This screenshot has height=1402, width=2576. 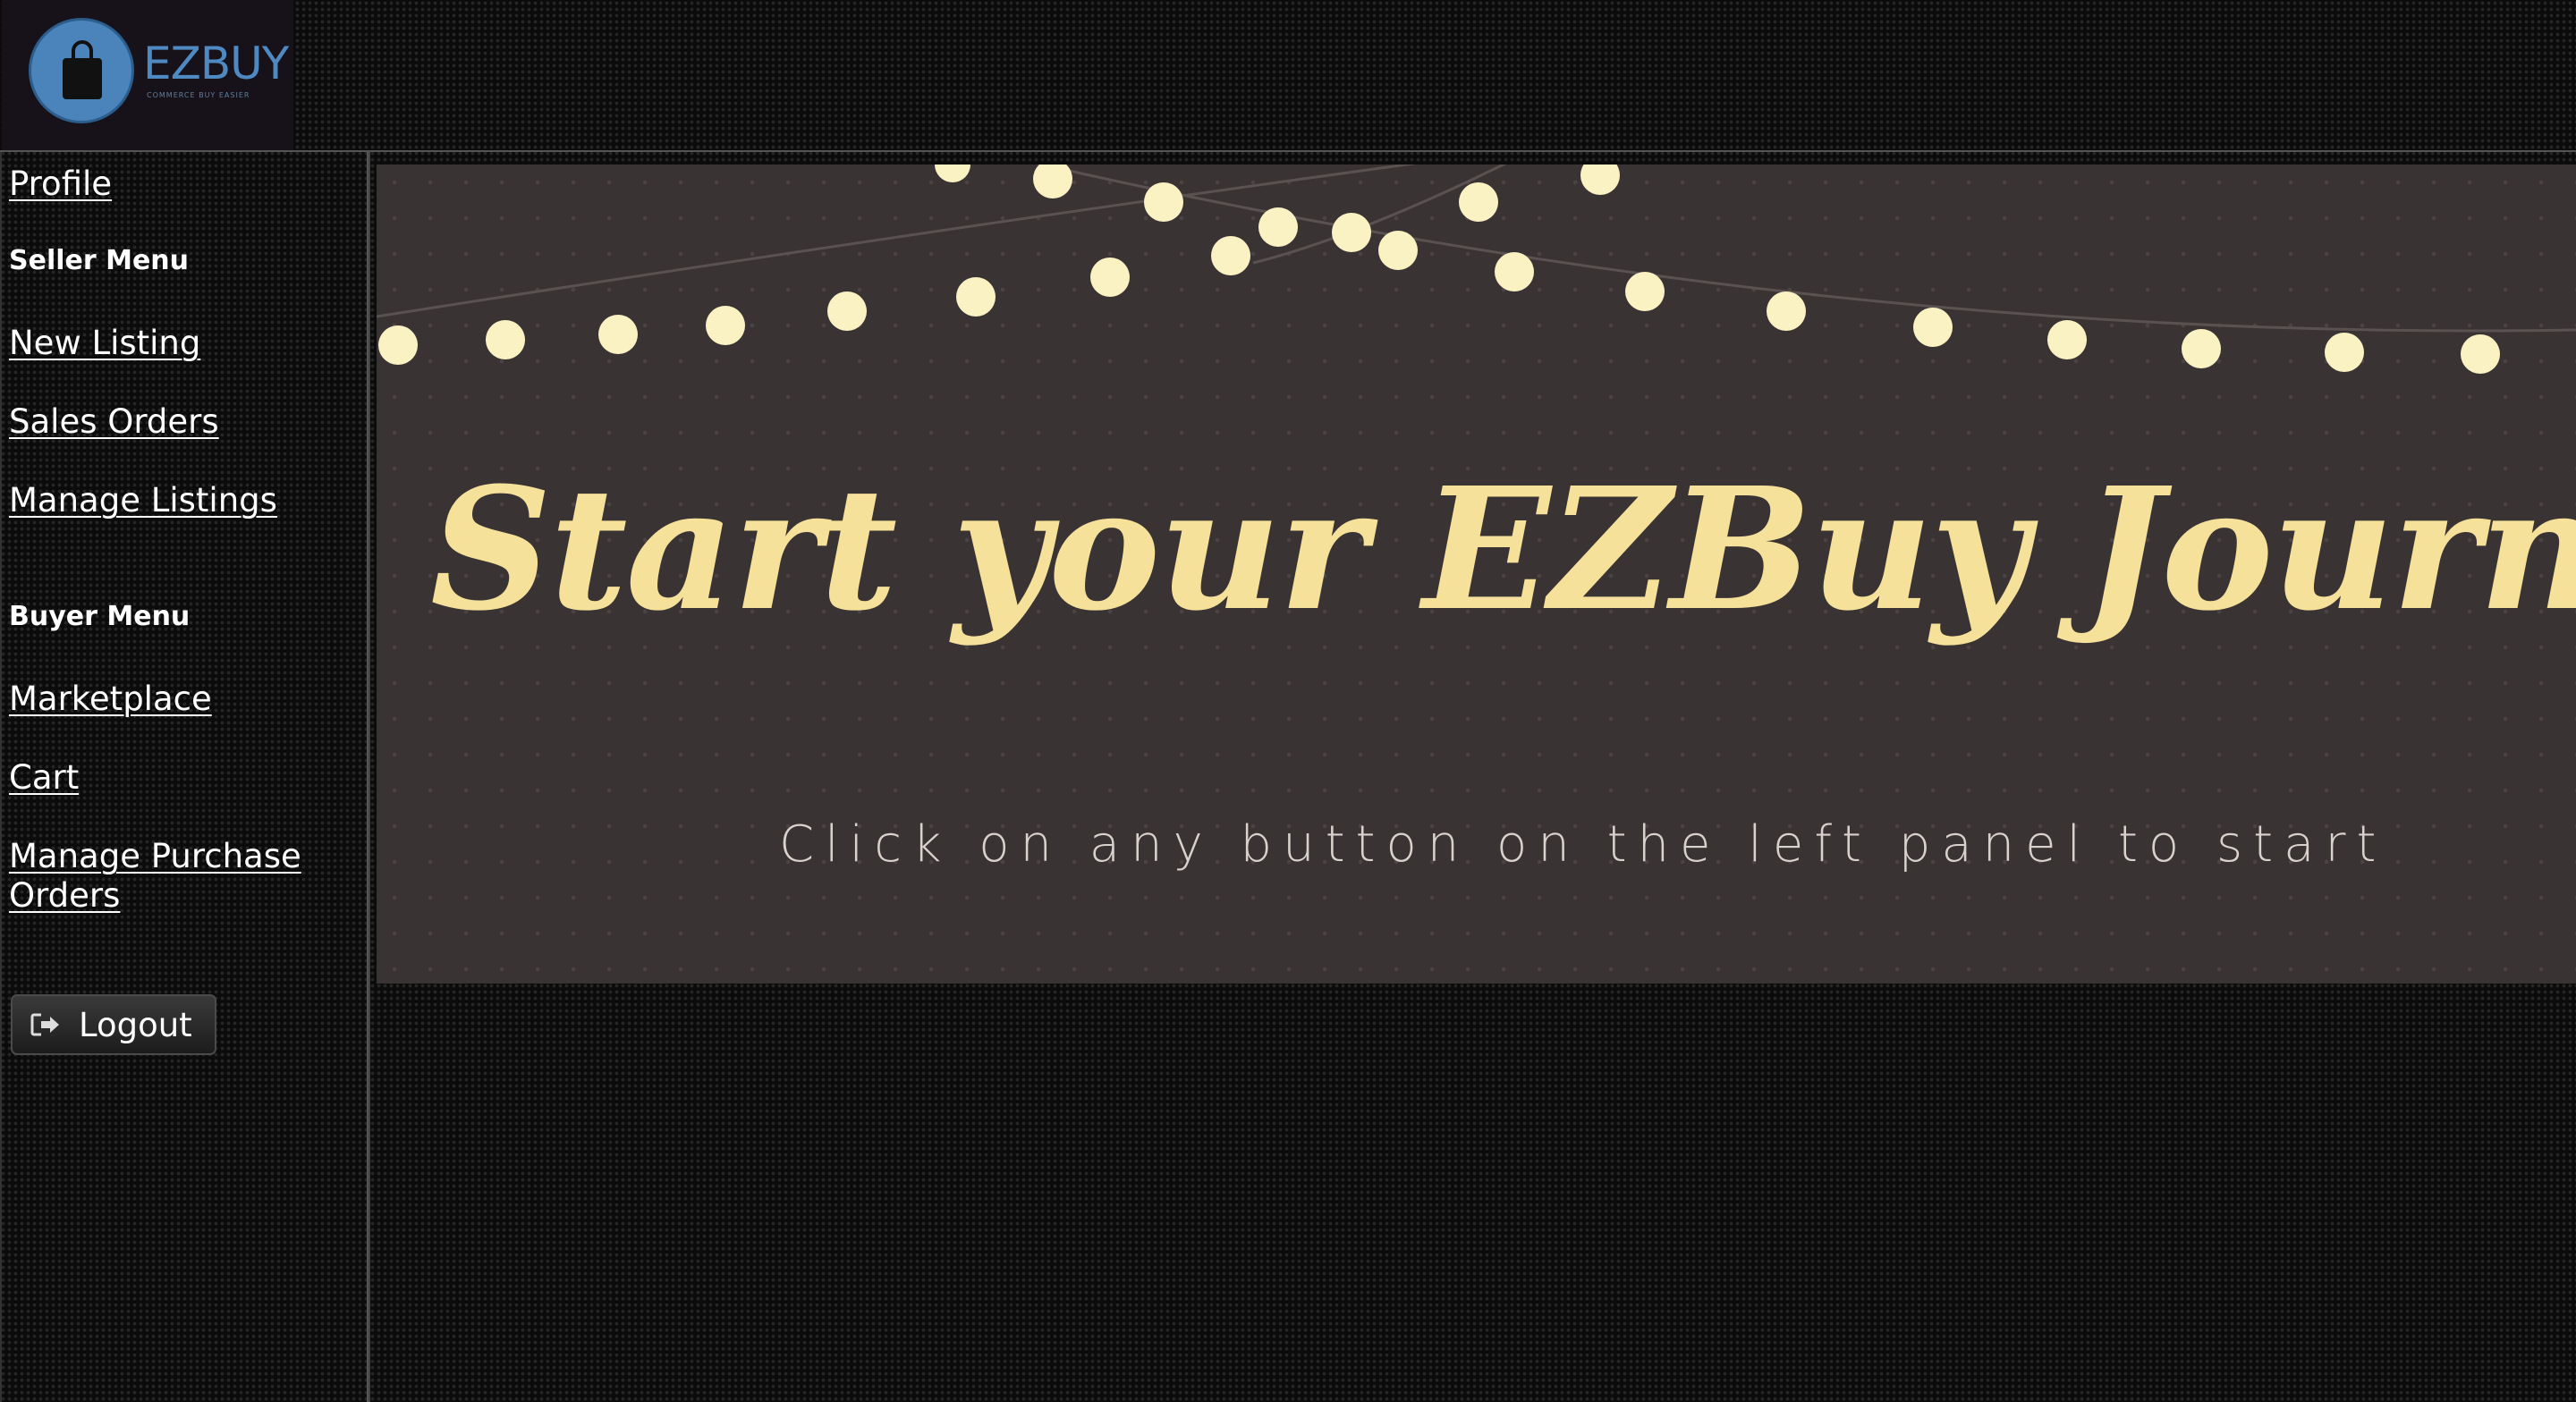 I want to click on logo-tagline: COMMERCE BUY EASIER, so click(x=198, y=95).